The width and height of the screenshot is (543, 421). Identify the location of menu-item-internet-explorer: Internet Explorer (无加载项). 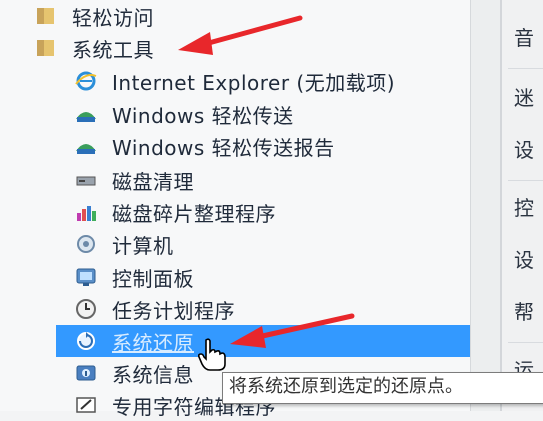
(234, 81).